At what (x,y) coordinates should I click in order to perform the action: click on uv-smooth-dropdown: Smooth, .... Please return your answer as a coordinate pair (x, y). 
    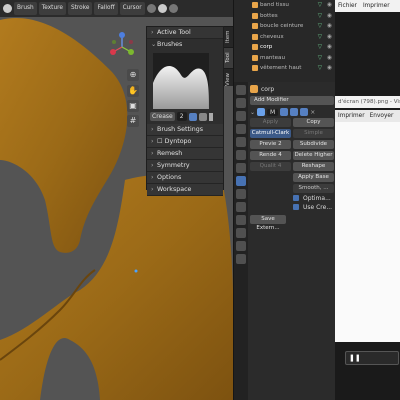
    Looking at the image, I should click on (313, 188).